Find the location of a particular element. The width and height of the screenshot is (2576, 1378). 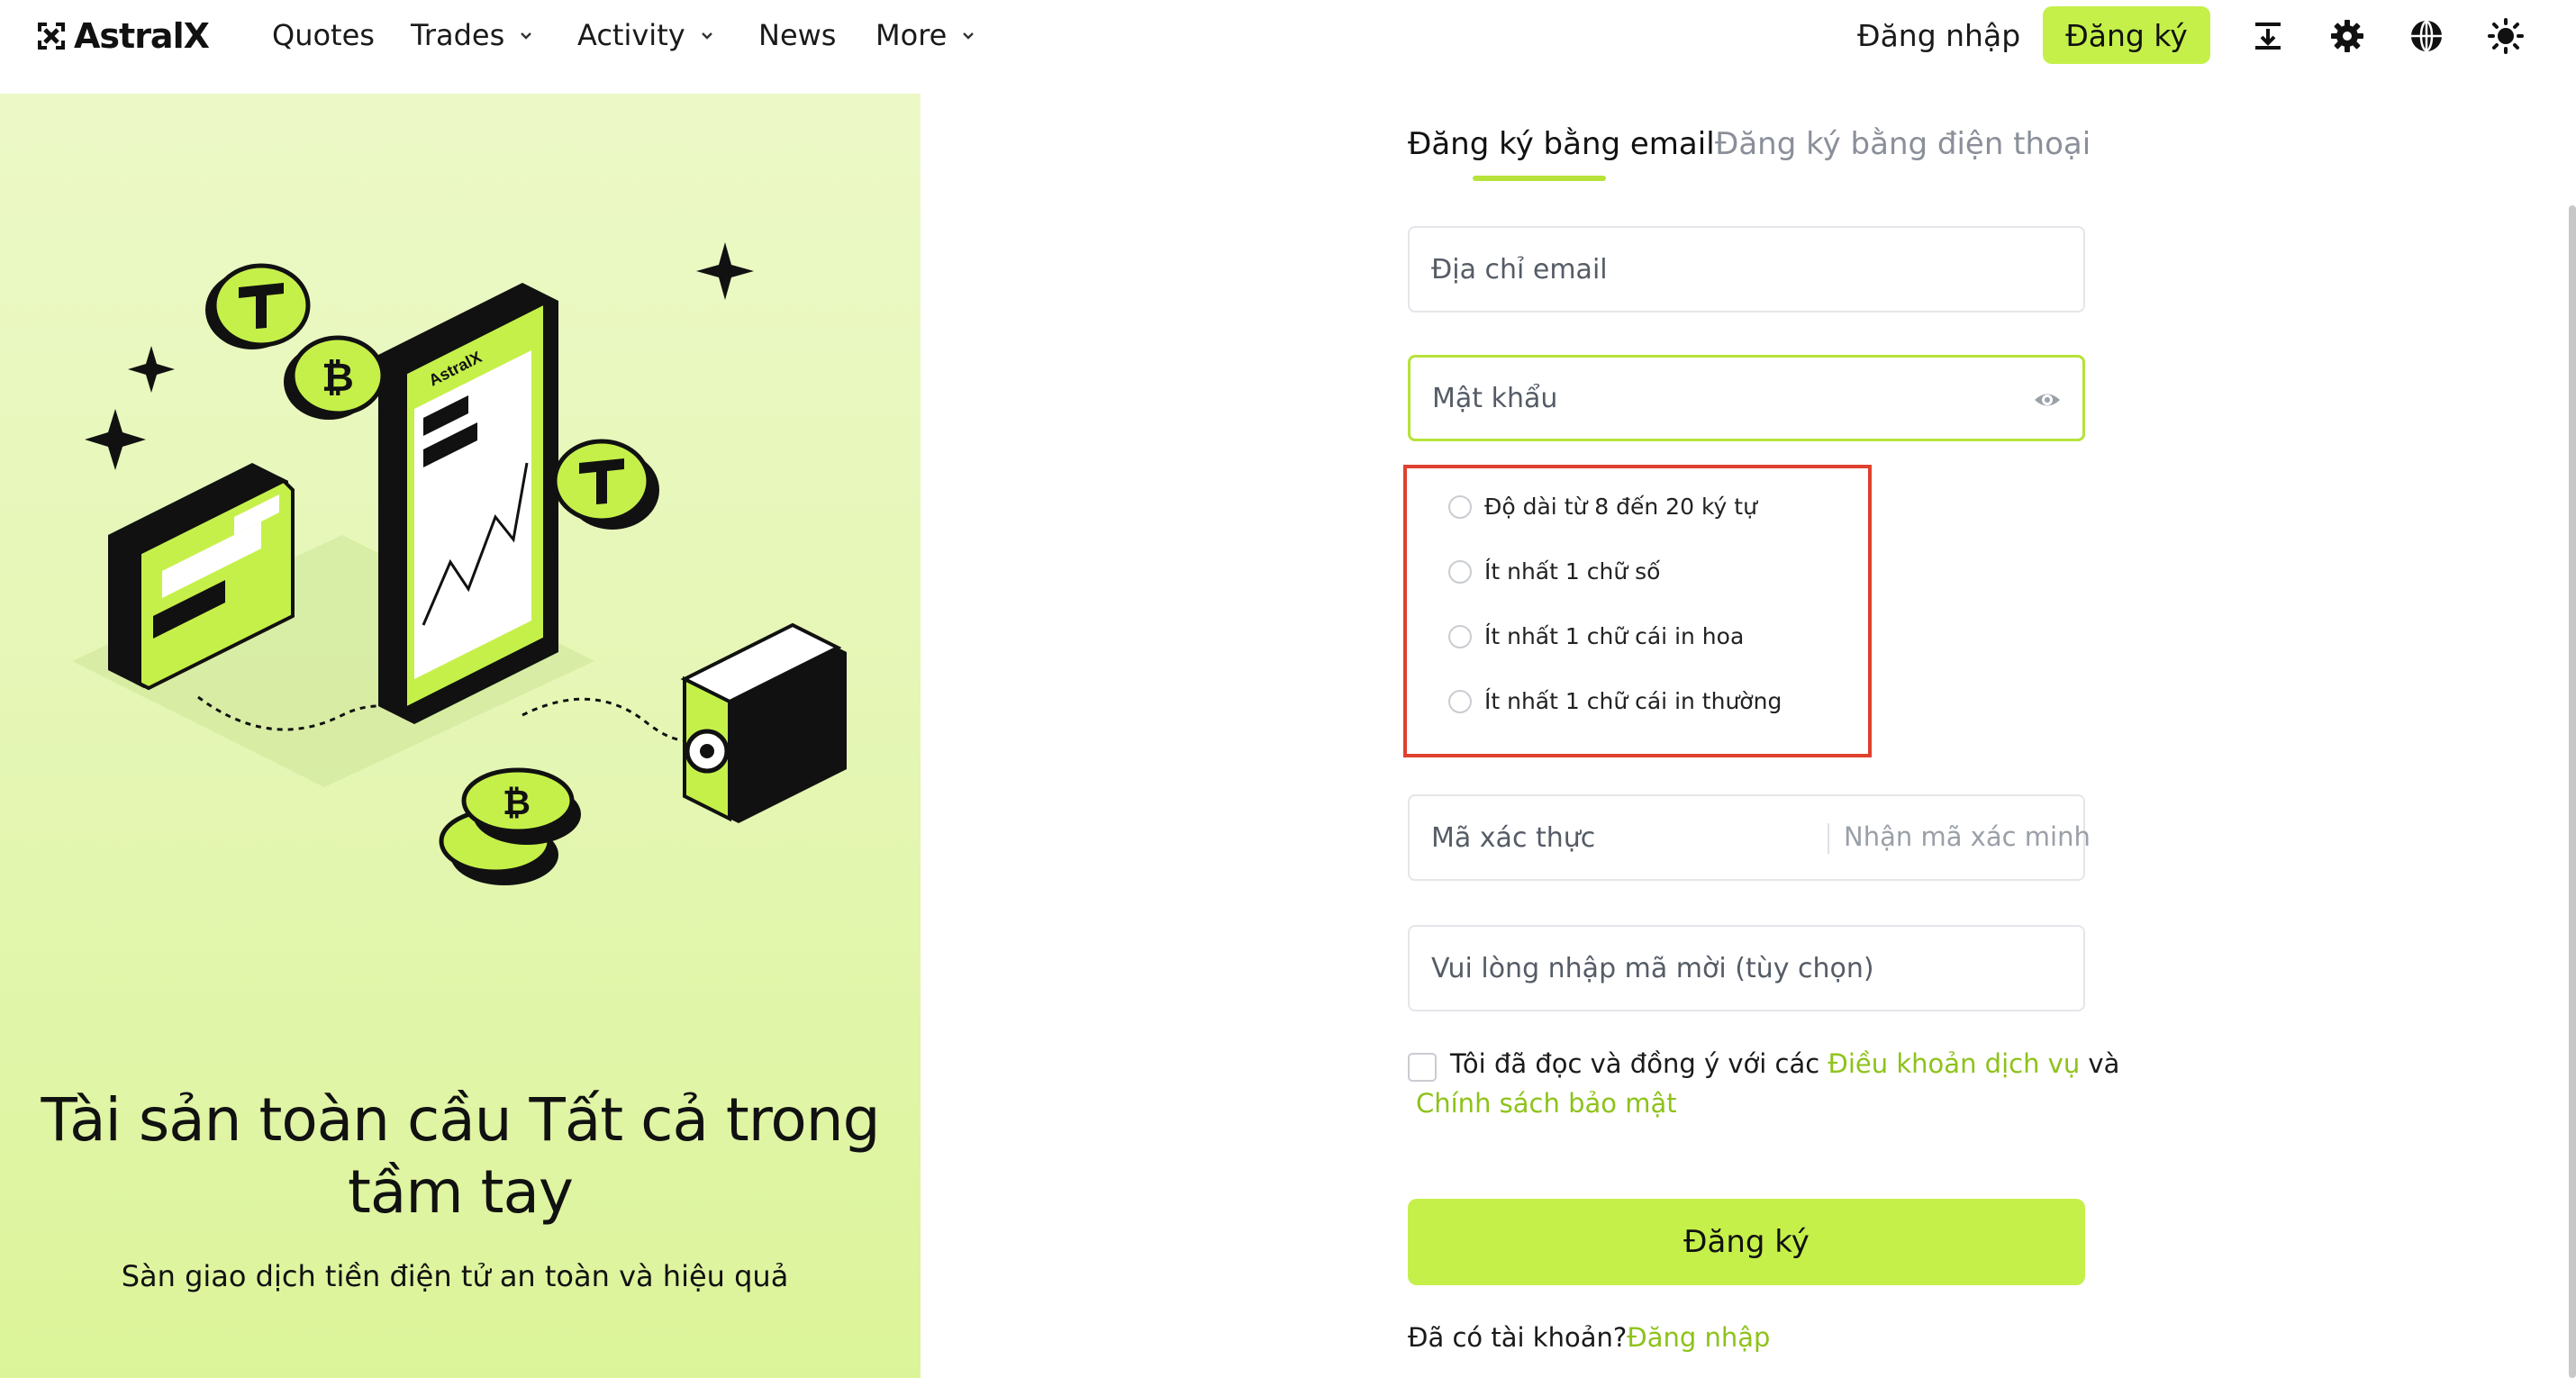

crypto-illustration: AstralX ₿ ₿ is located at coordinates (459, 563).